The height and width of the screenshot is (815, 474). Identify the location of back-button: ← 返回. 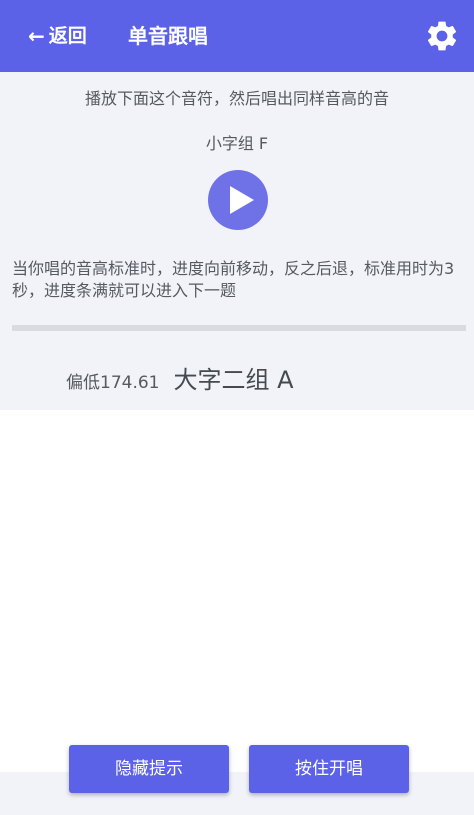
(57, 36).